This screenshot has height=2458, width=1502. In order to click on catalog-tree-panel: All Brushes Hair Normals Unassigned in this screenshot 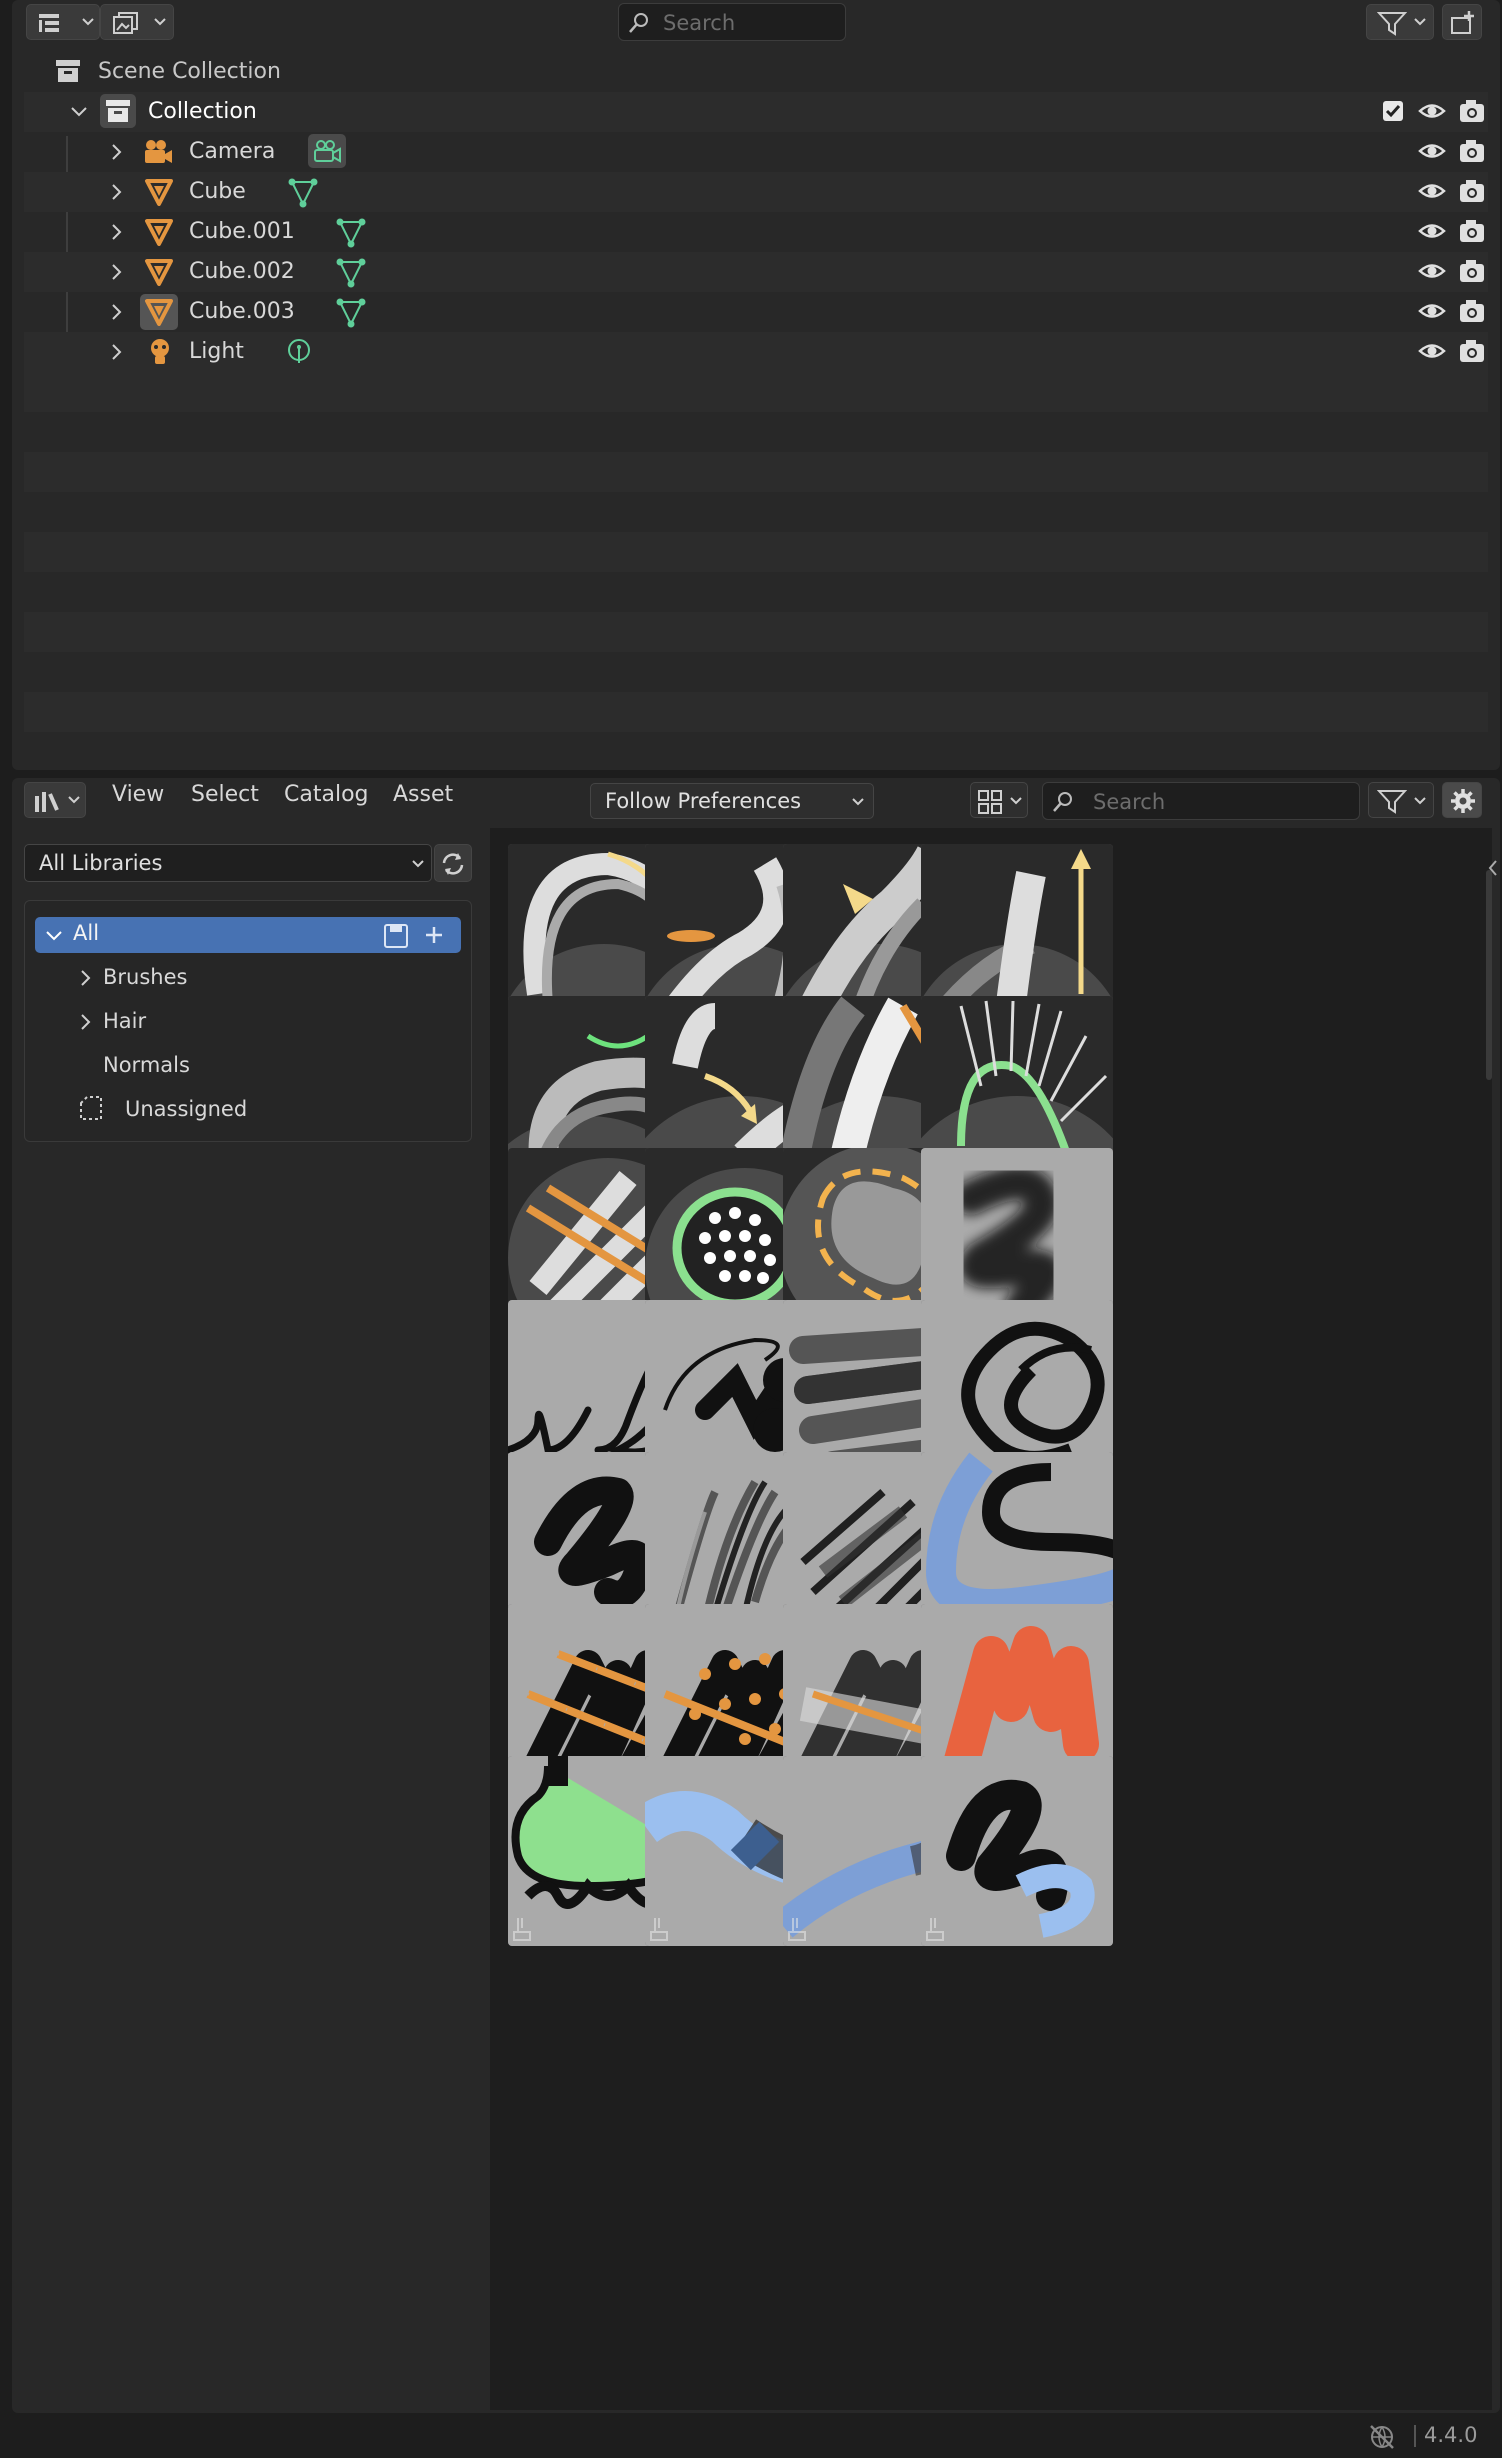, I will do `click(248, 1021)`.